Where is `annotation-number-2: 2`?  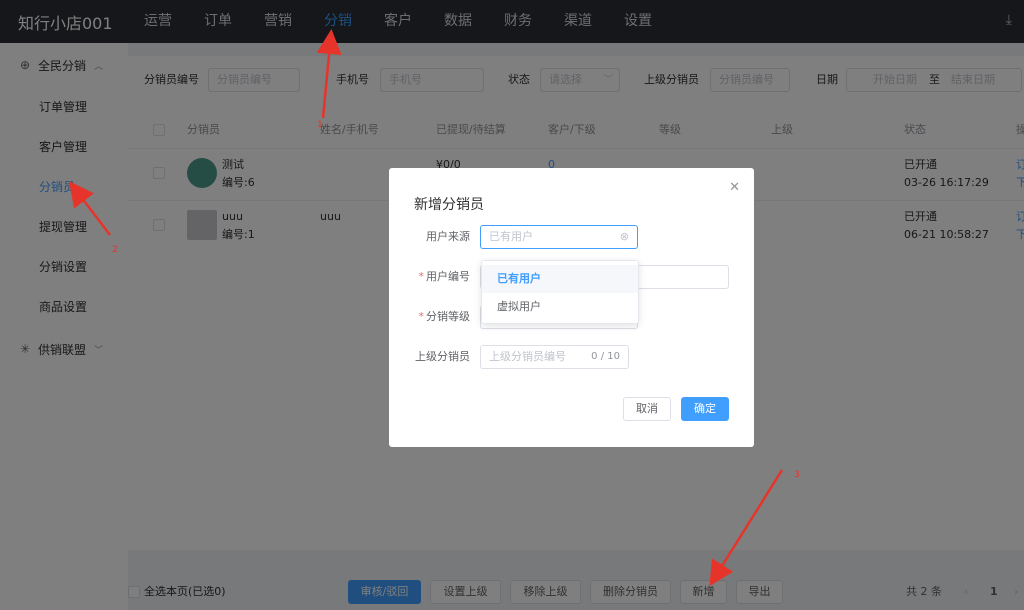 annotation-number-2: 2 is located at coordinates (115, 250).